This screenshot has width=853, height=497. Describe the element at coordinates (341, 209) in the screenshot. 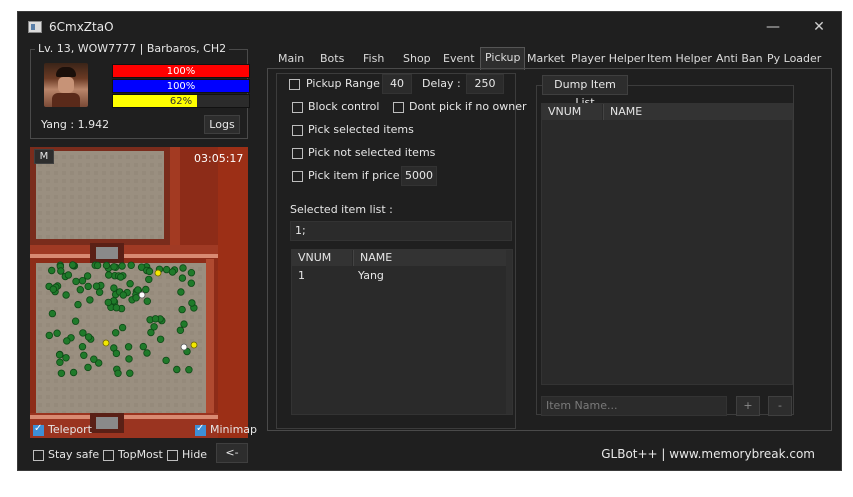

I see `selected-list-label: Selected item list :` at that location.